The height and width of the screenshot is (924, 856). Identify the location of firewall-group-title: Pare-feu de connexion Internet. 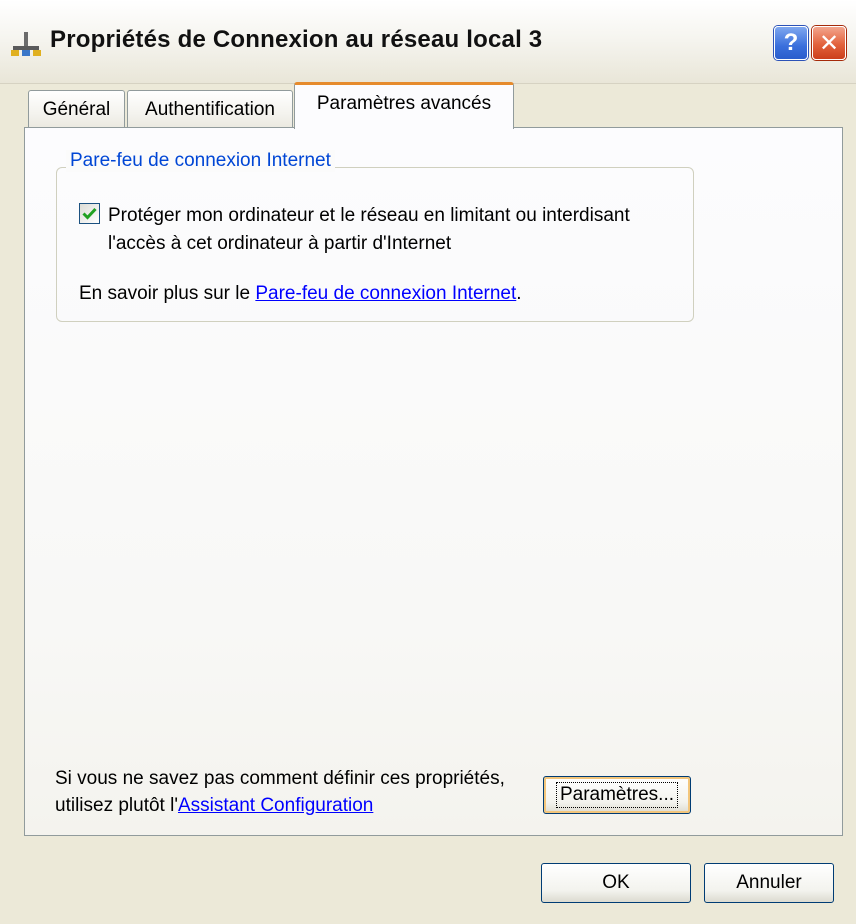
(200, 161).